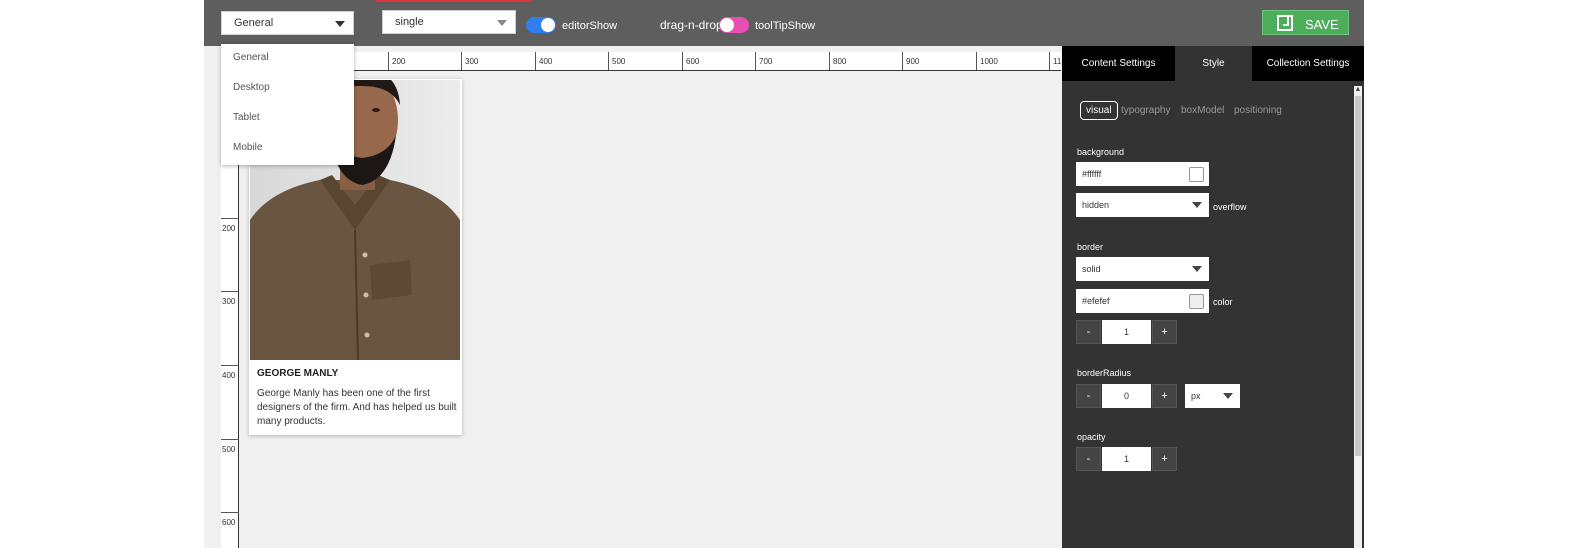 This screenshot has height=548, width=1579. What do you see at coordinates (454, 1) in the screenshot?
I see `toolbar-accent-line` at bounding box center [454, 1].